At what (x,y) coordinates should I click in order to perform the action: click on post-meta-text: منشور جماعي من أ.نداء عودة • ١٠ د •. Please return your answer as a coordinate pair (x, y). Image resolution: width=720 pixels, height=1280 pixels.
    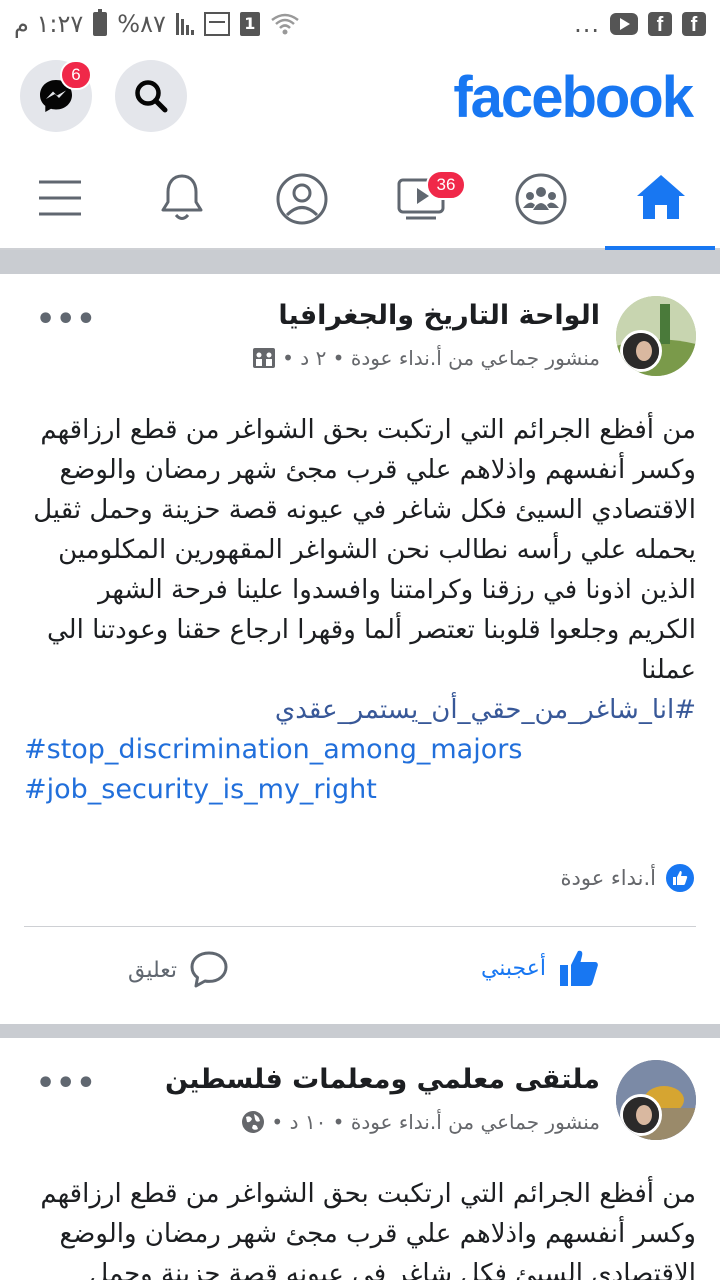
    Looking at the image, I should click on (435, 1122).